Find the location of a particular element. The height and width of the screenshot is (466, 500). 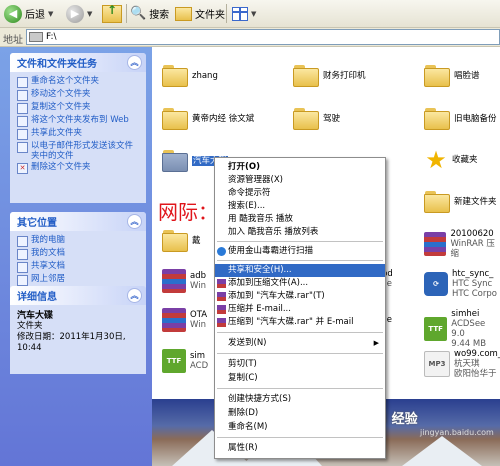

htc-sync-icon: ⟳ is located at coordinates (436, 284).